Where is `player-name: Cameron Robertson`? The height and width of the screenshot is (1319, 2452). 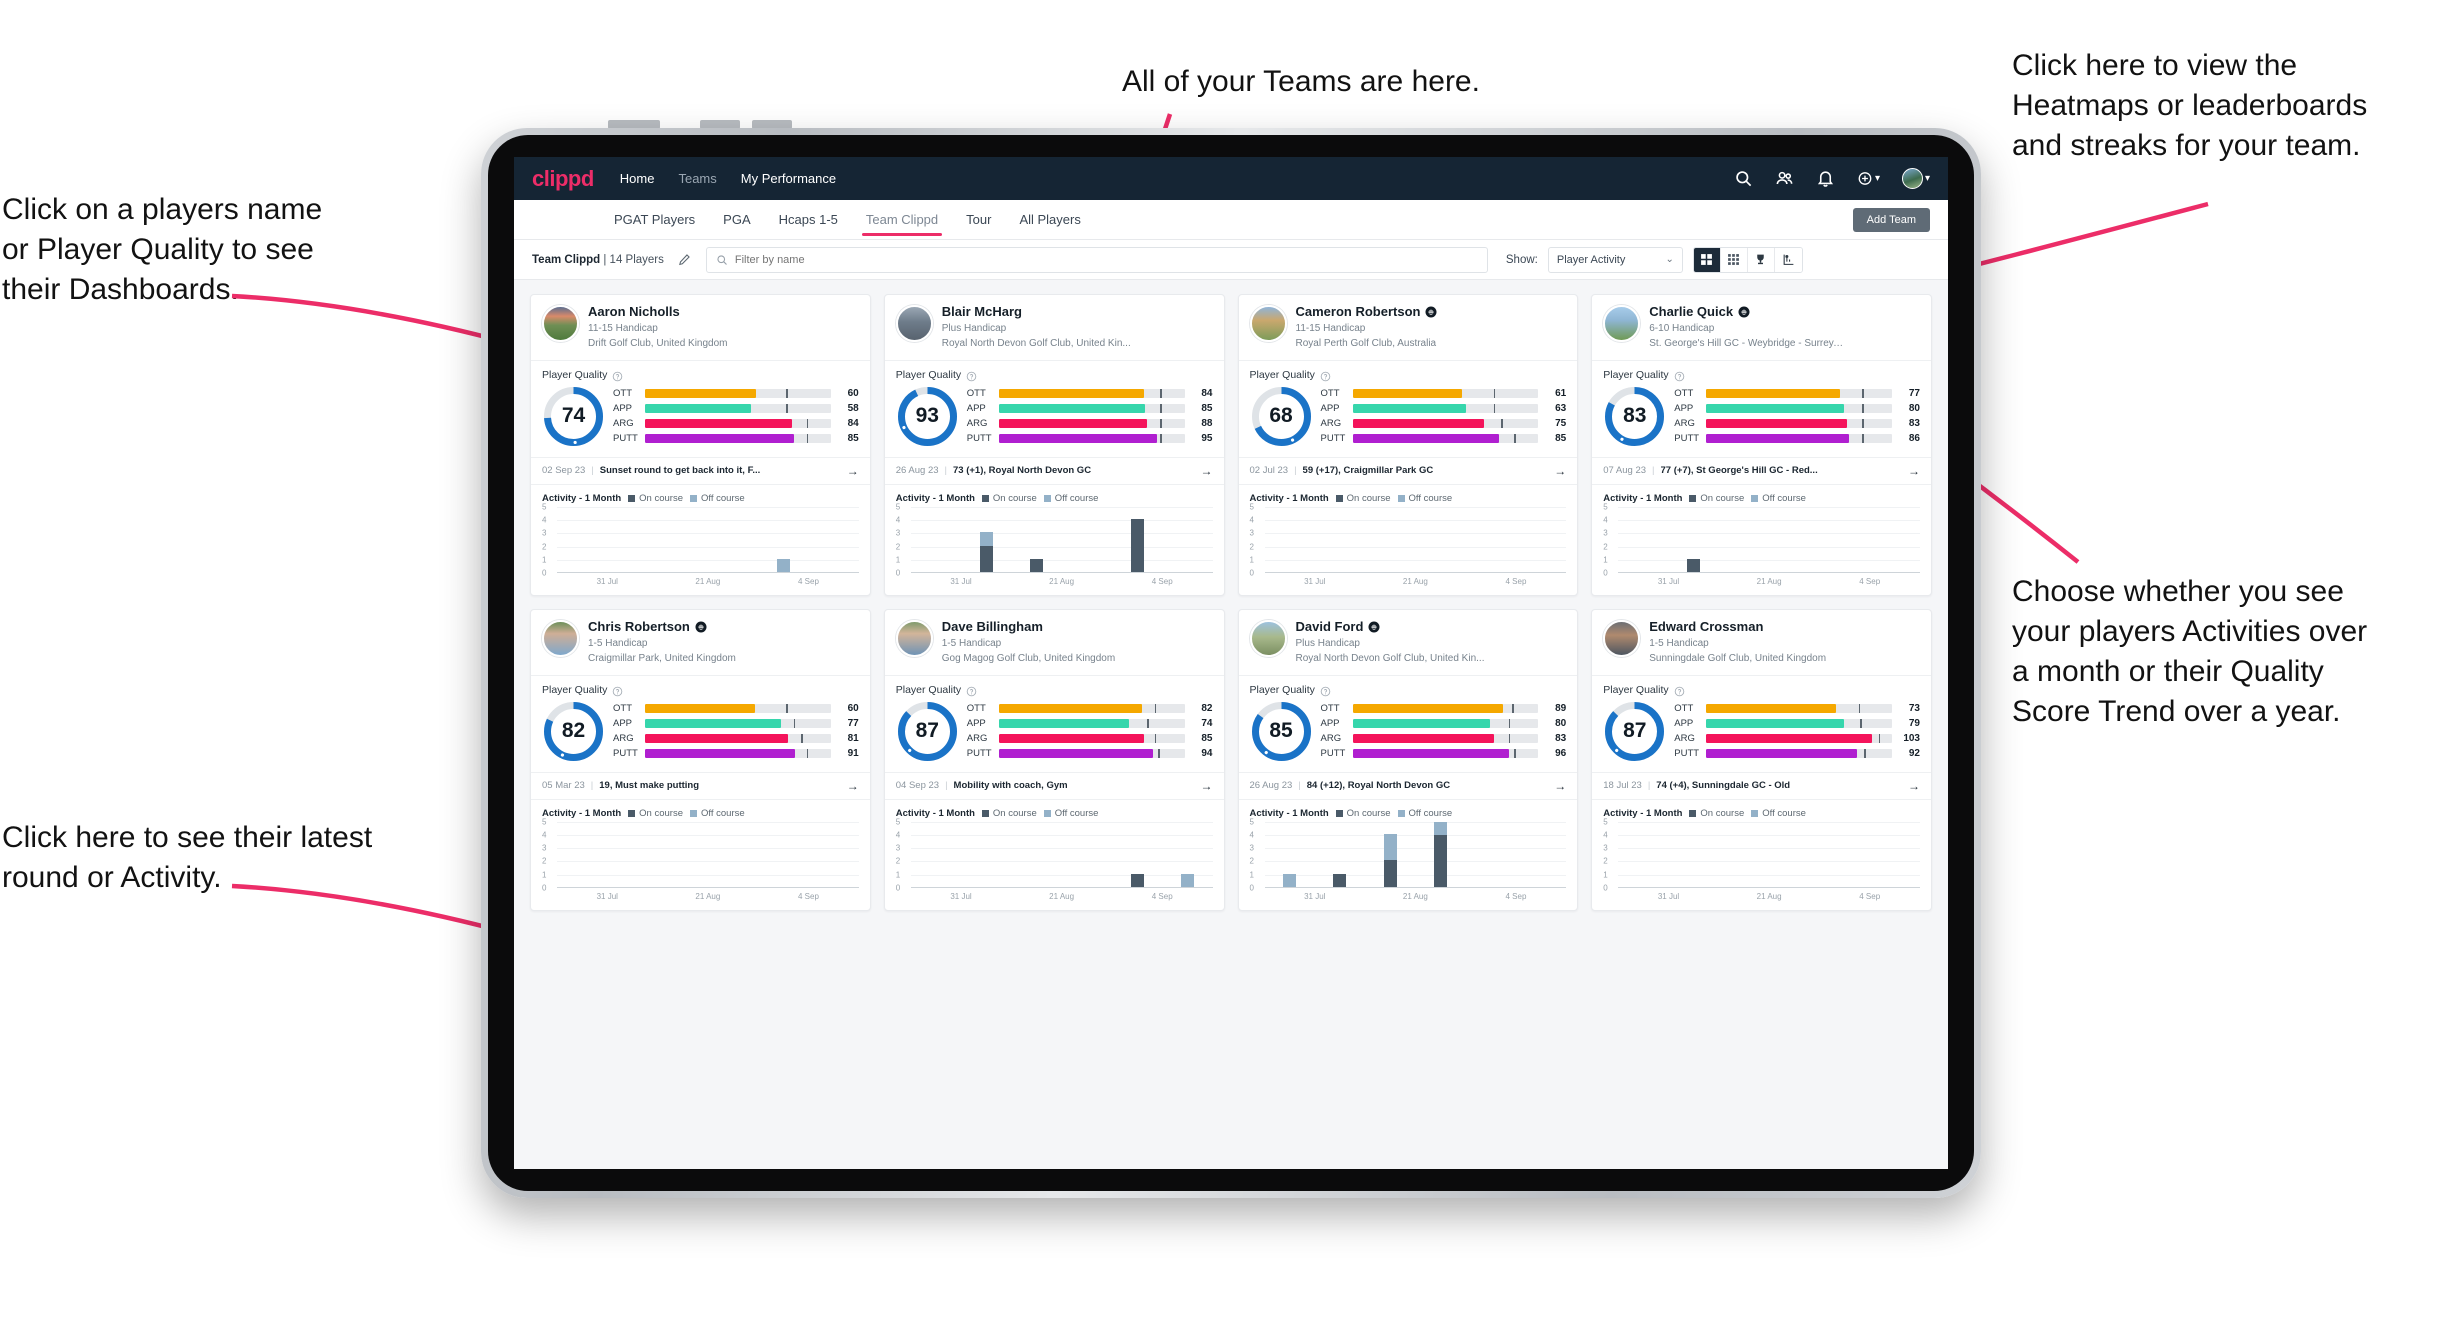 player-name: Cameron Robertson is located at coordinates (1367, 312).